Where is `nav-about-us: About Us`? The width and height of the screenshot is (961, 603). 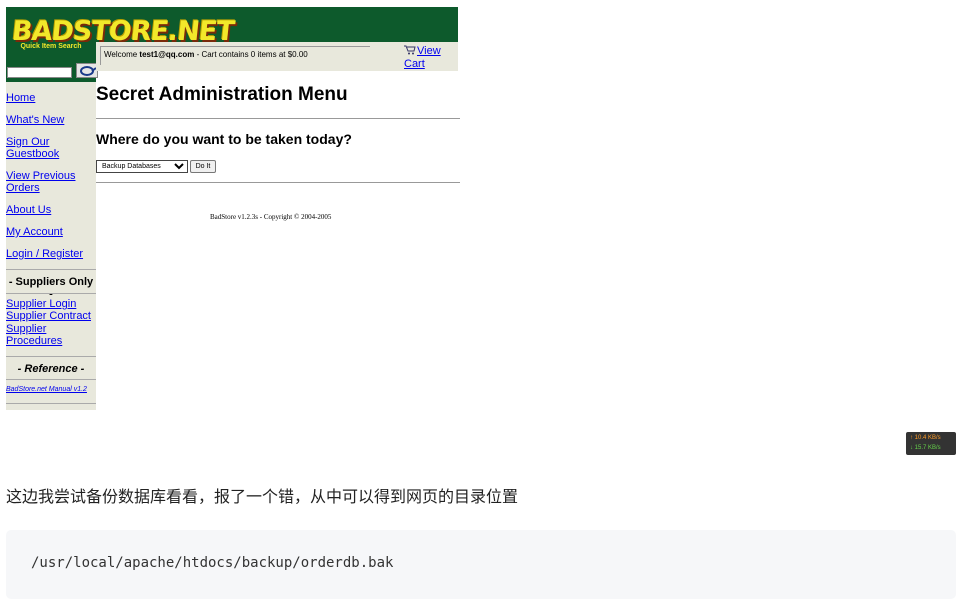
nav-about-us: About Us is located at coordinates (28, 210).